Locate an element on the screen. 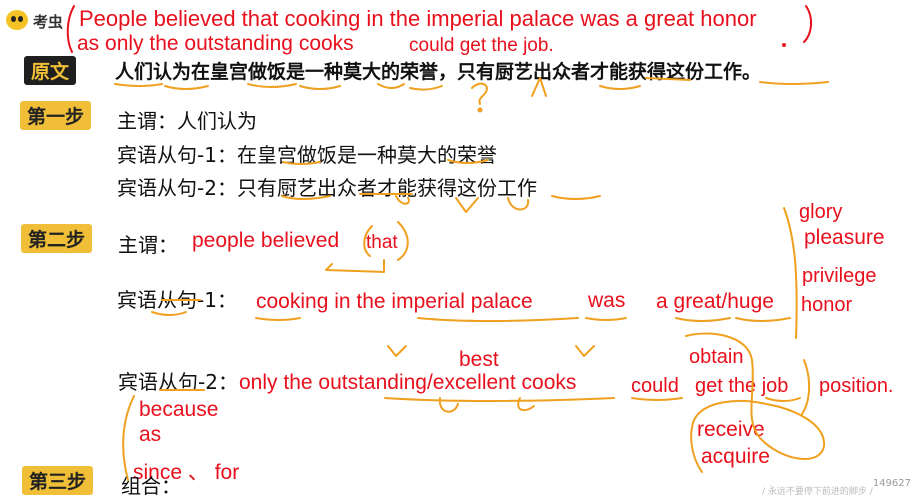 Image resolution: width=915 pixels, height=499 pixels. ink-c2-under-could is located at coordinates (657, 399).